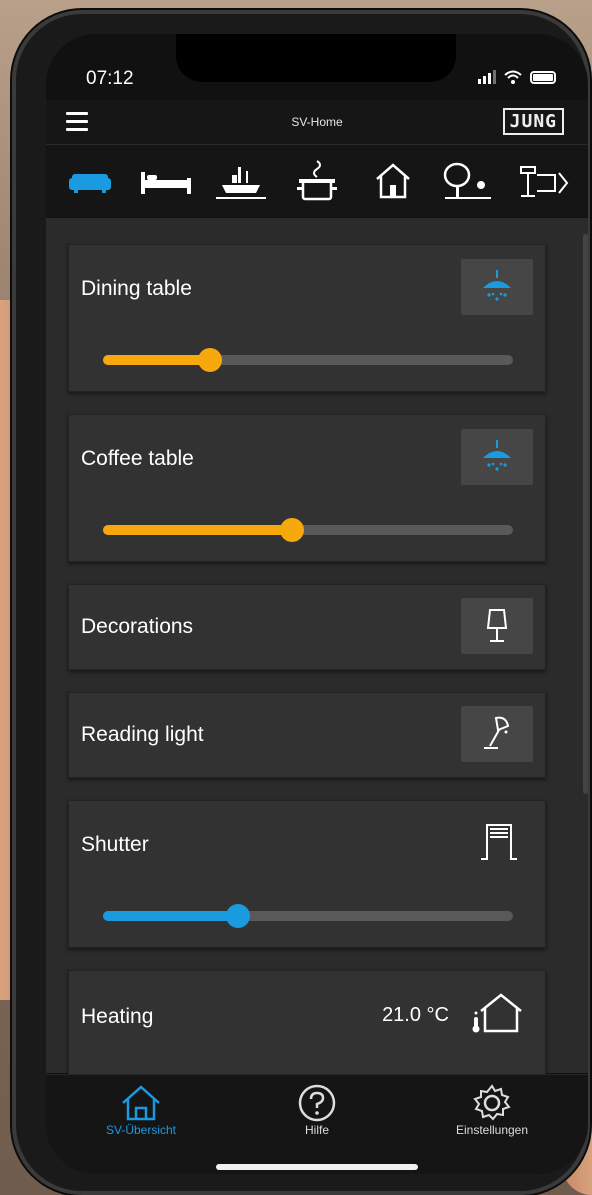 This screenshot has width=592, height=1195. I want to click on scrollbar, so click(585, 514).